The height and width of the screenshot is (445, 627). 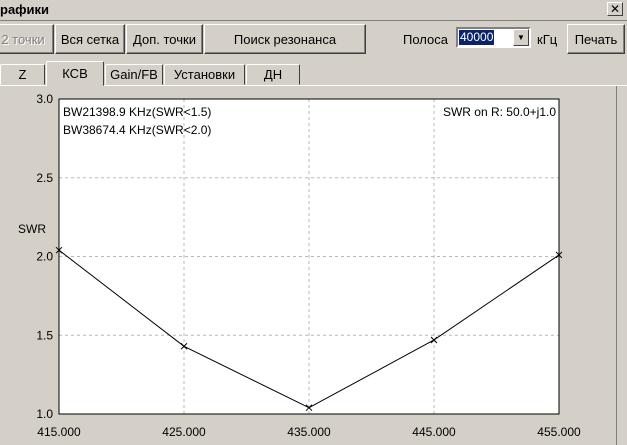 I want to click on two-points-button: 2 точки, so click(x=27, y=39).